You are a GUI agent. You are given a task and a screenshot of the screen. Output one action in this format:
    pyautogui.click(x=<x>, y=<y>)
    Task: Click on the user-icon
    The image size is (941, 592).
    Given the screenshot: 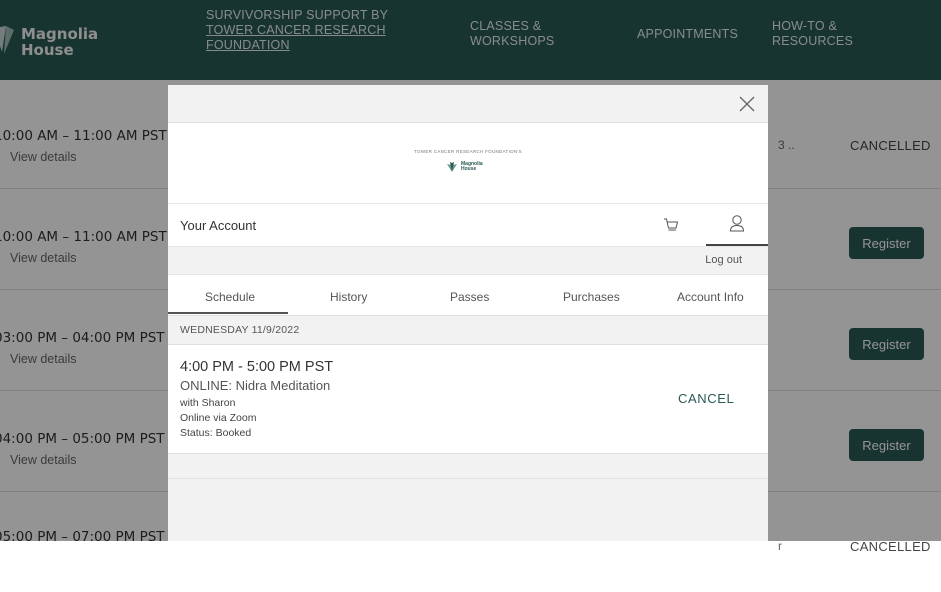 What is the action you would take?
    pyautogui.click(x=737, y=223)
    